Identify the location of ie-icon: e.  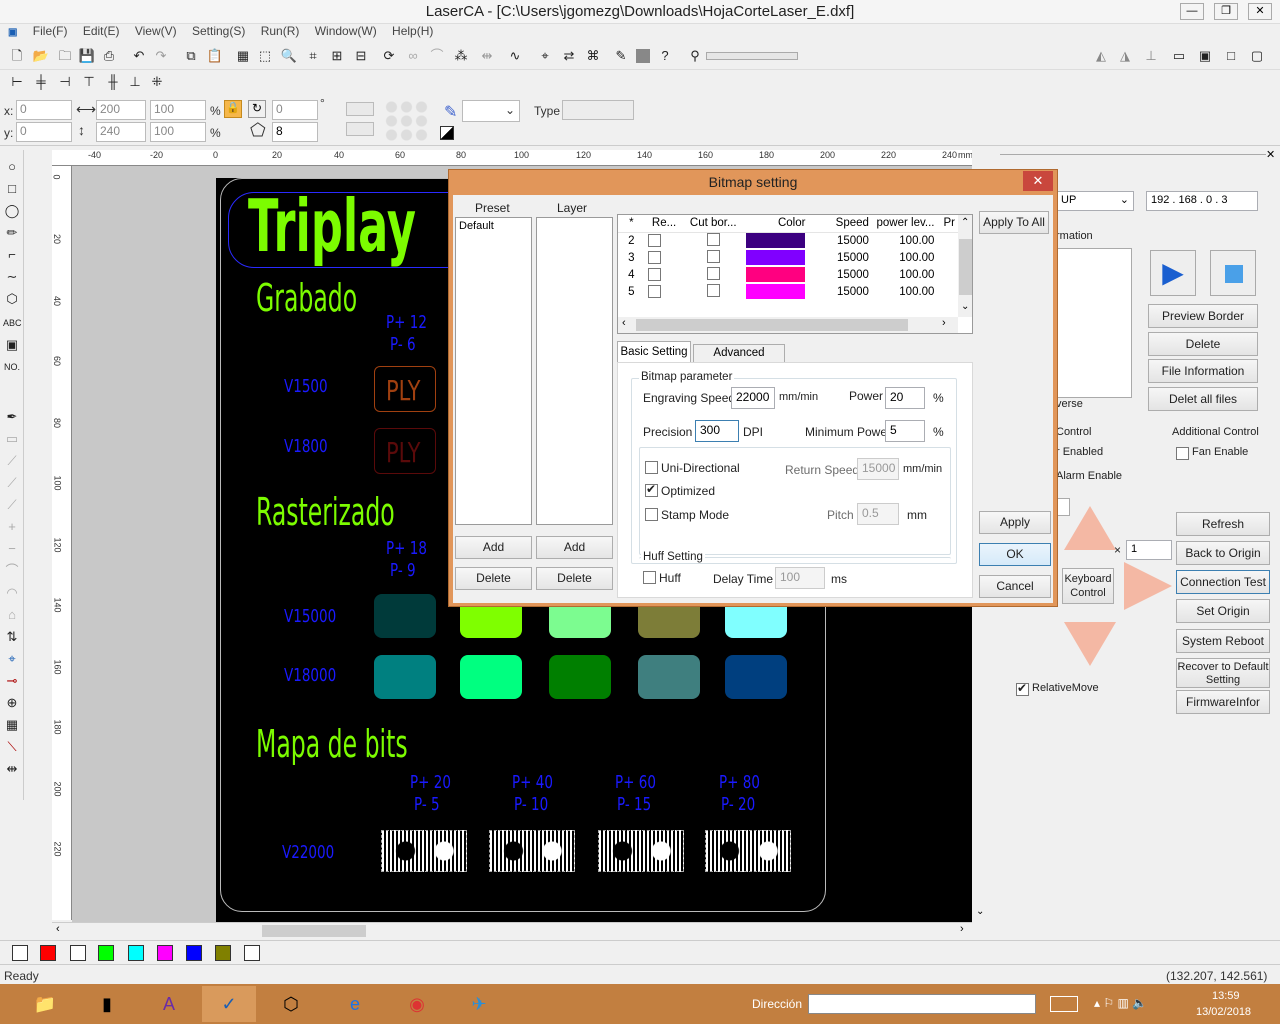
(355, 1004).